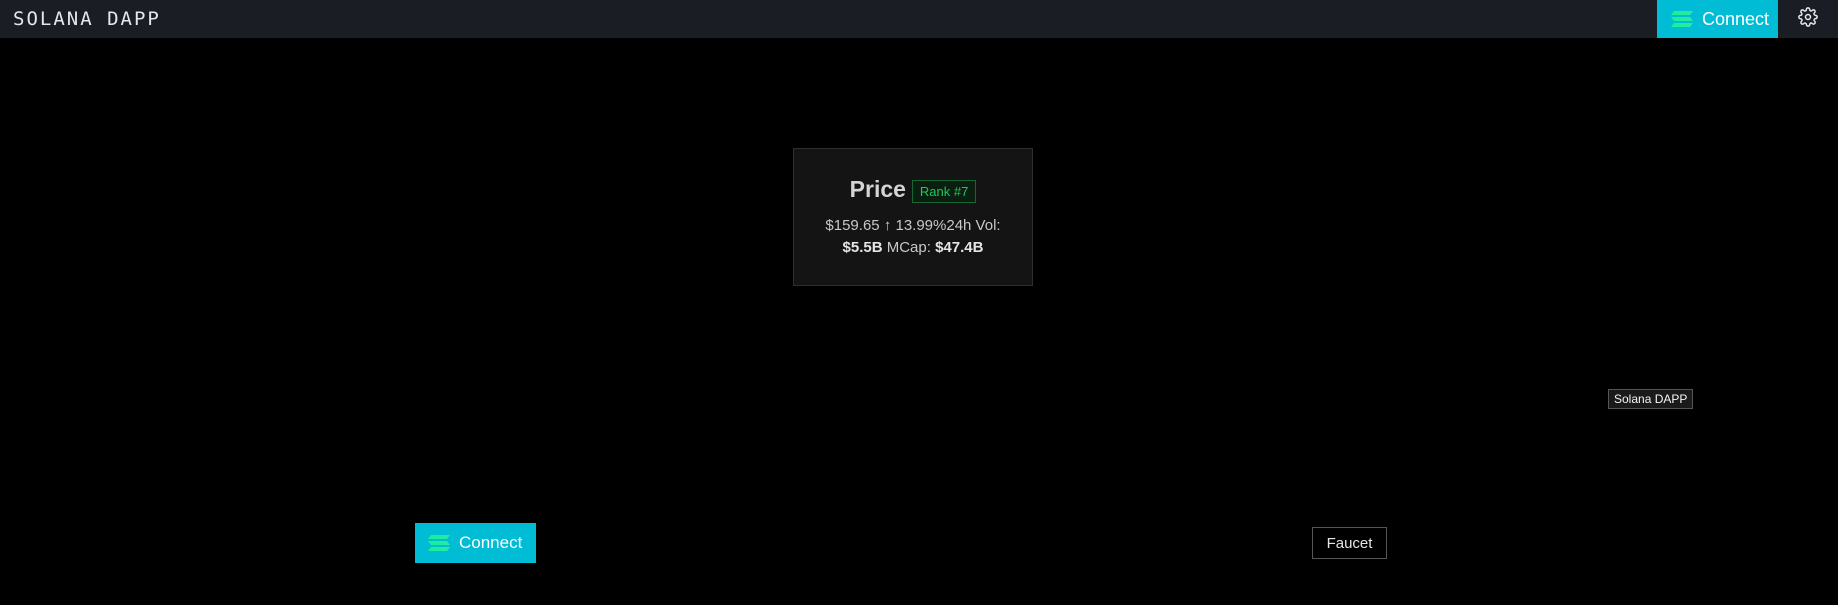 This screenshot has width=1838, height=605. Describe the element at coordinates (877, 189) in the screenshot. I see `price-title: Price` at that location.